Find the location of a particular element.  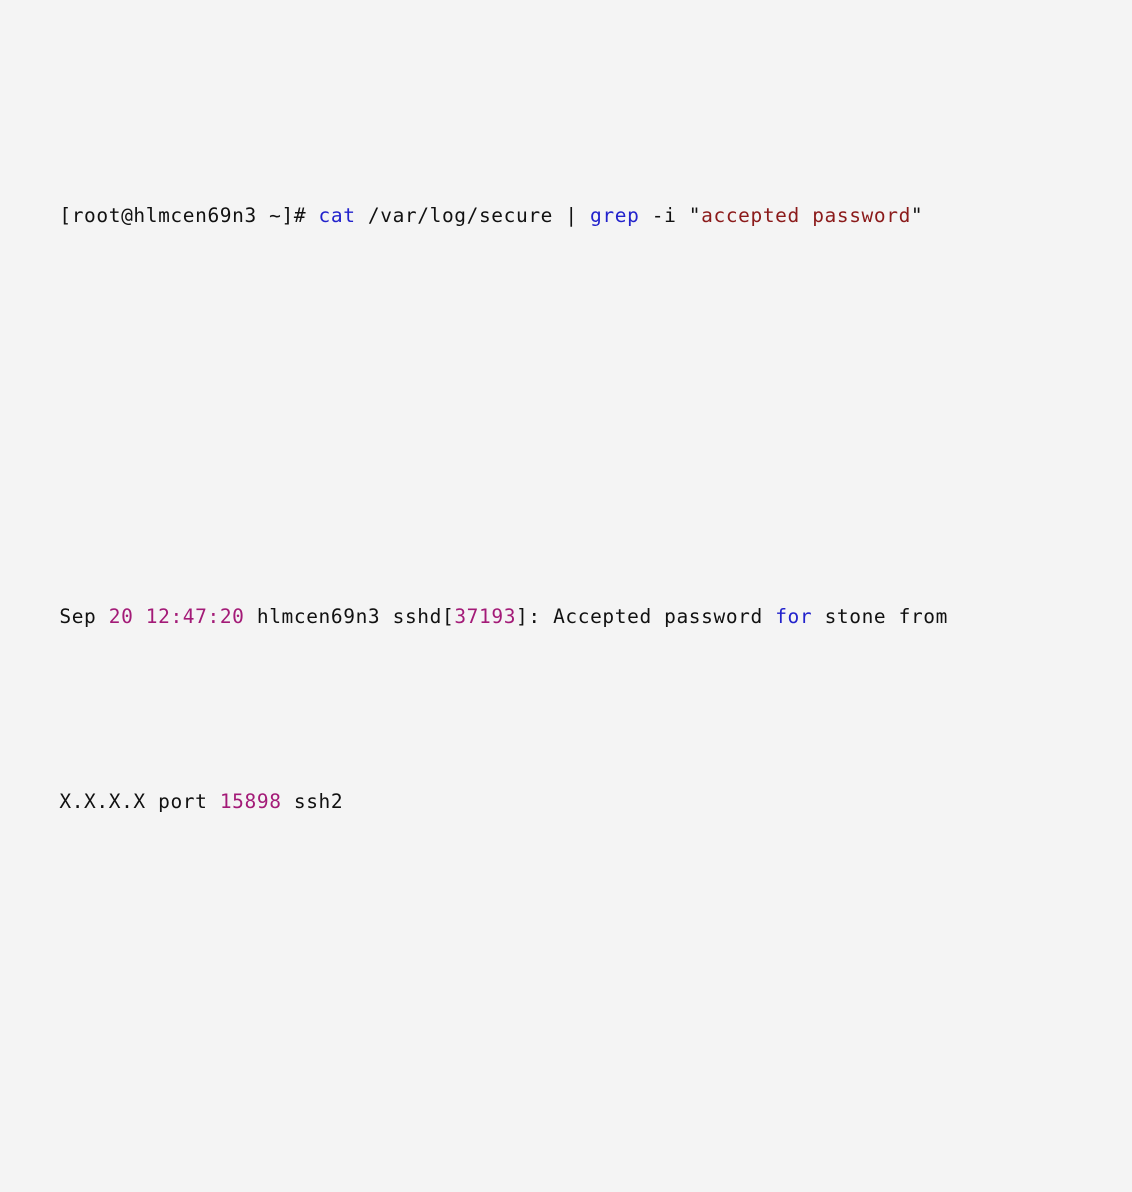

grep-pattern: accepted password is located at coordinates (806, 215).